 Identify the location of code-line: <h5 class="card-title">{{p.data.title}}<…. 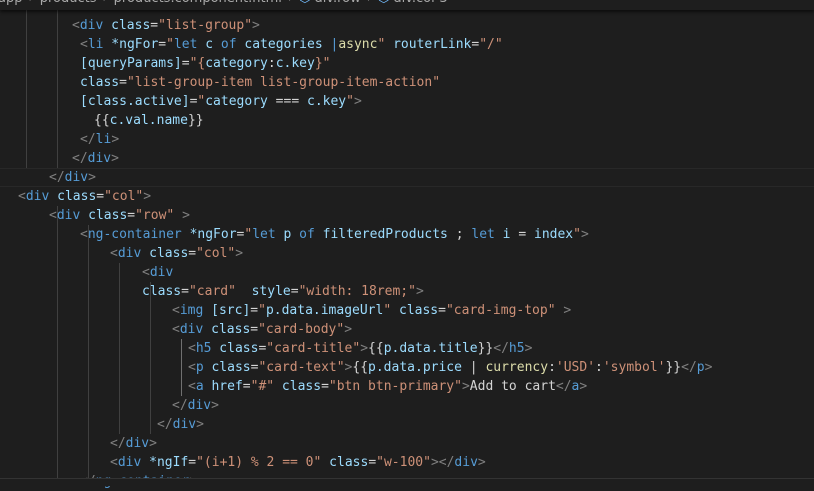
(360, 348).